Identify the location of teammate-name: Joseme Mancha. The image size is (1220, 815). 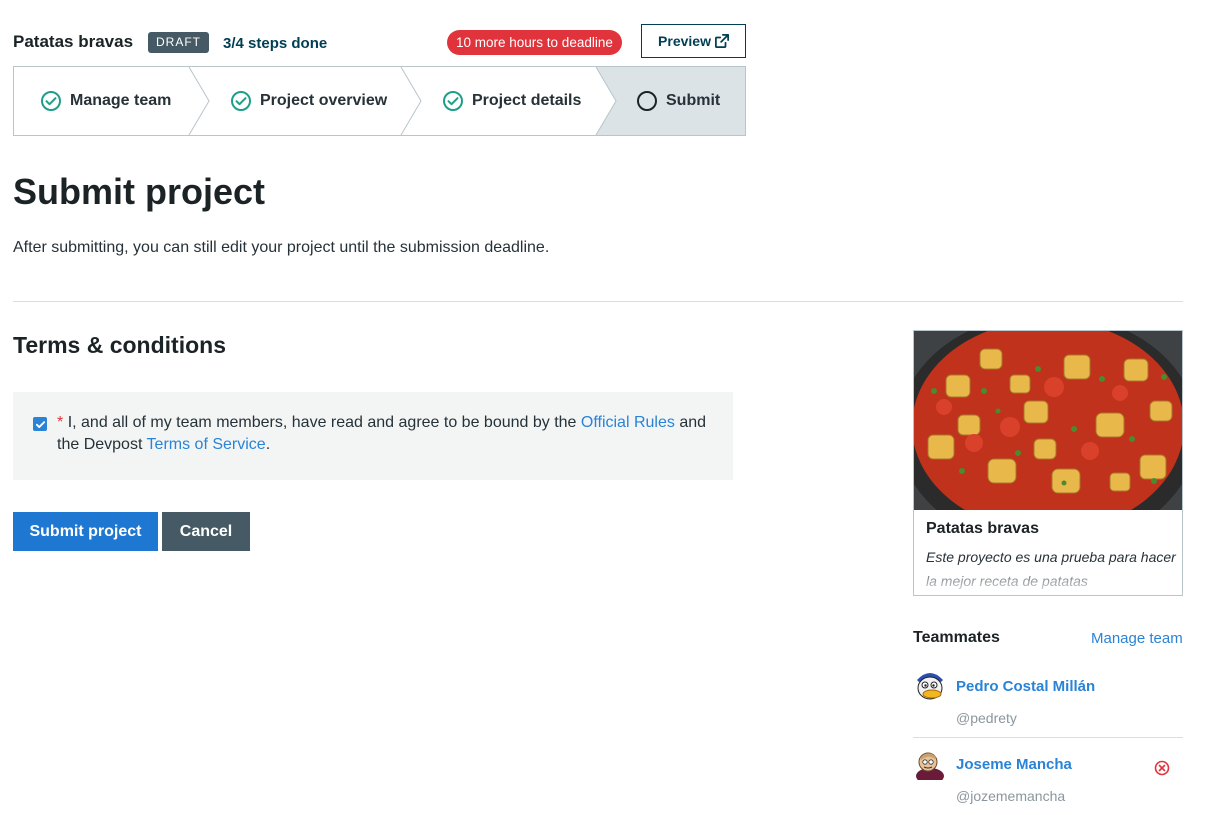
(1014, 764).